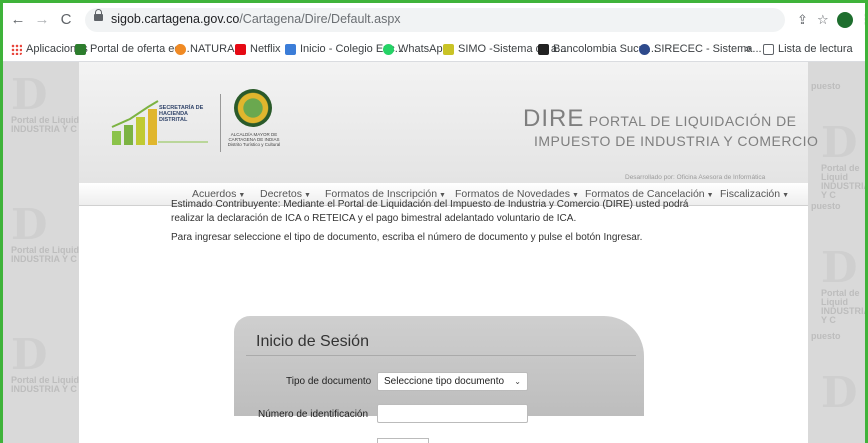  What do you see at coordinates (240, 49) in the screenshot?
I see `netflix-icon` at bounding box center [240, 49].